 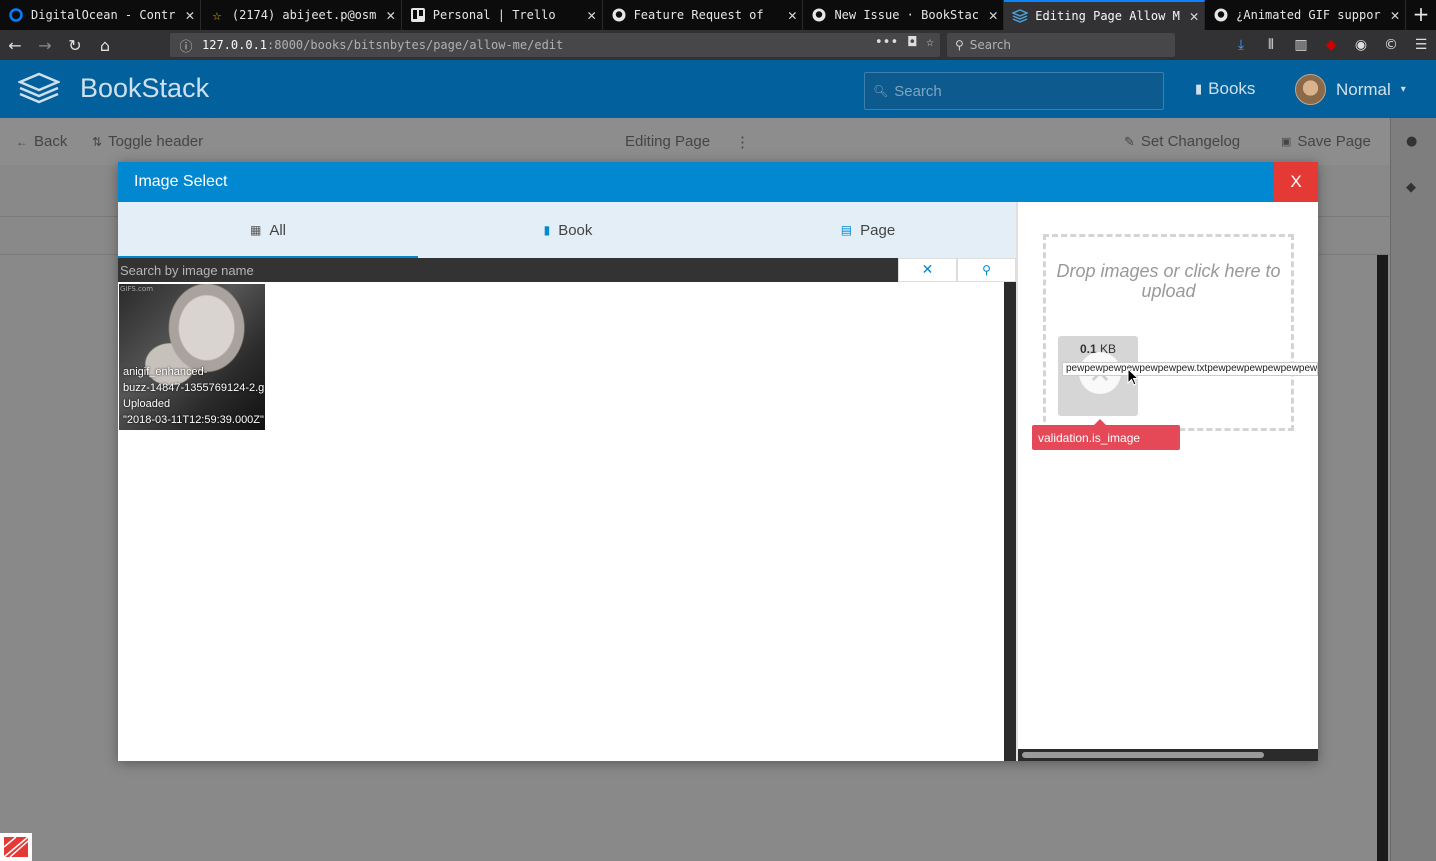 What do you see at coordinates (912, 42) in the screenshot?
I see `pocket-icon: ◘` at bounding box center [912, 42].